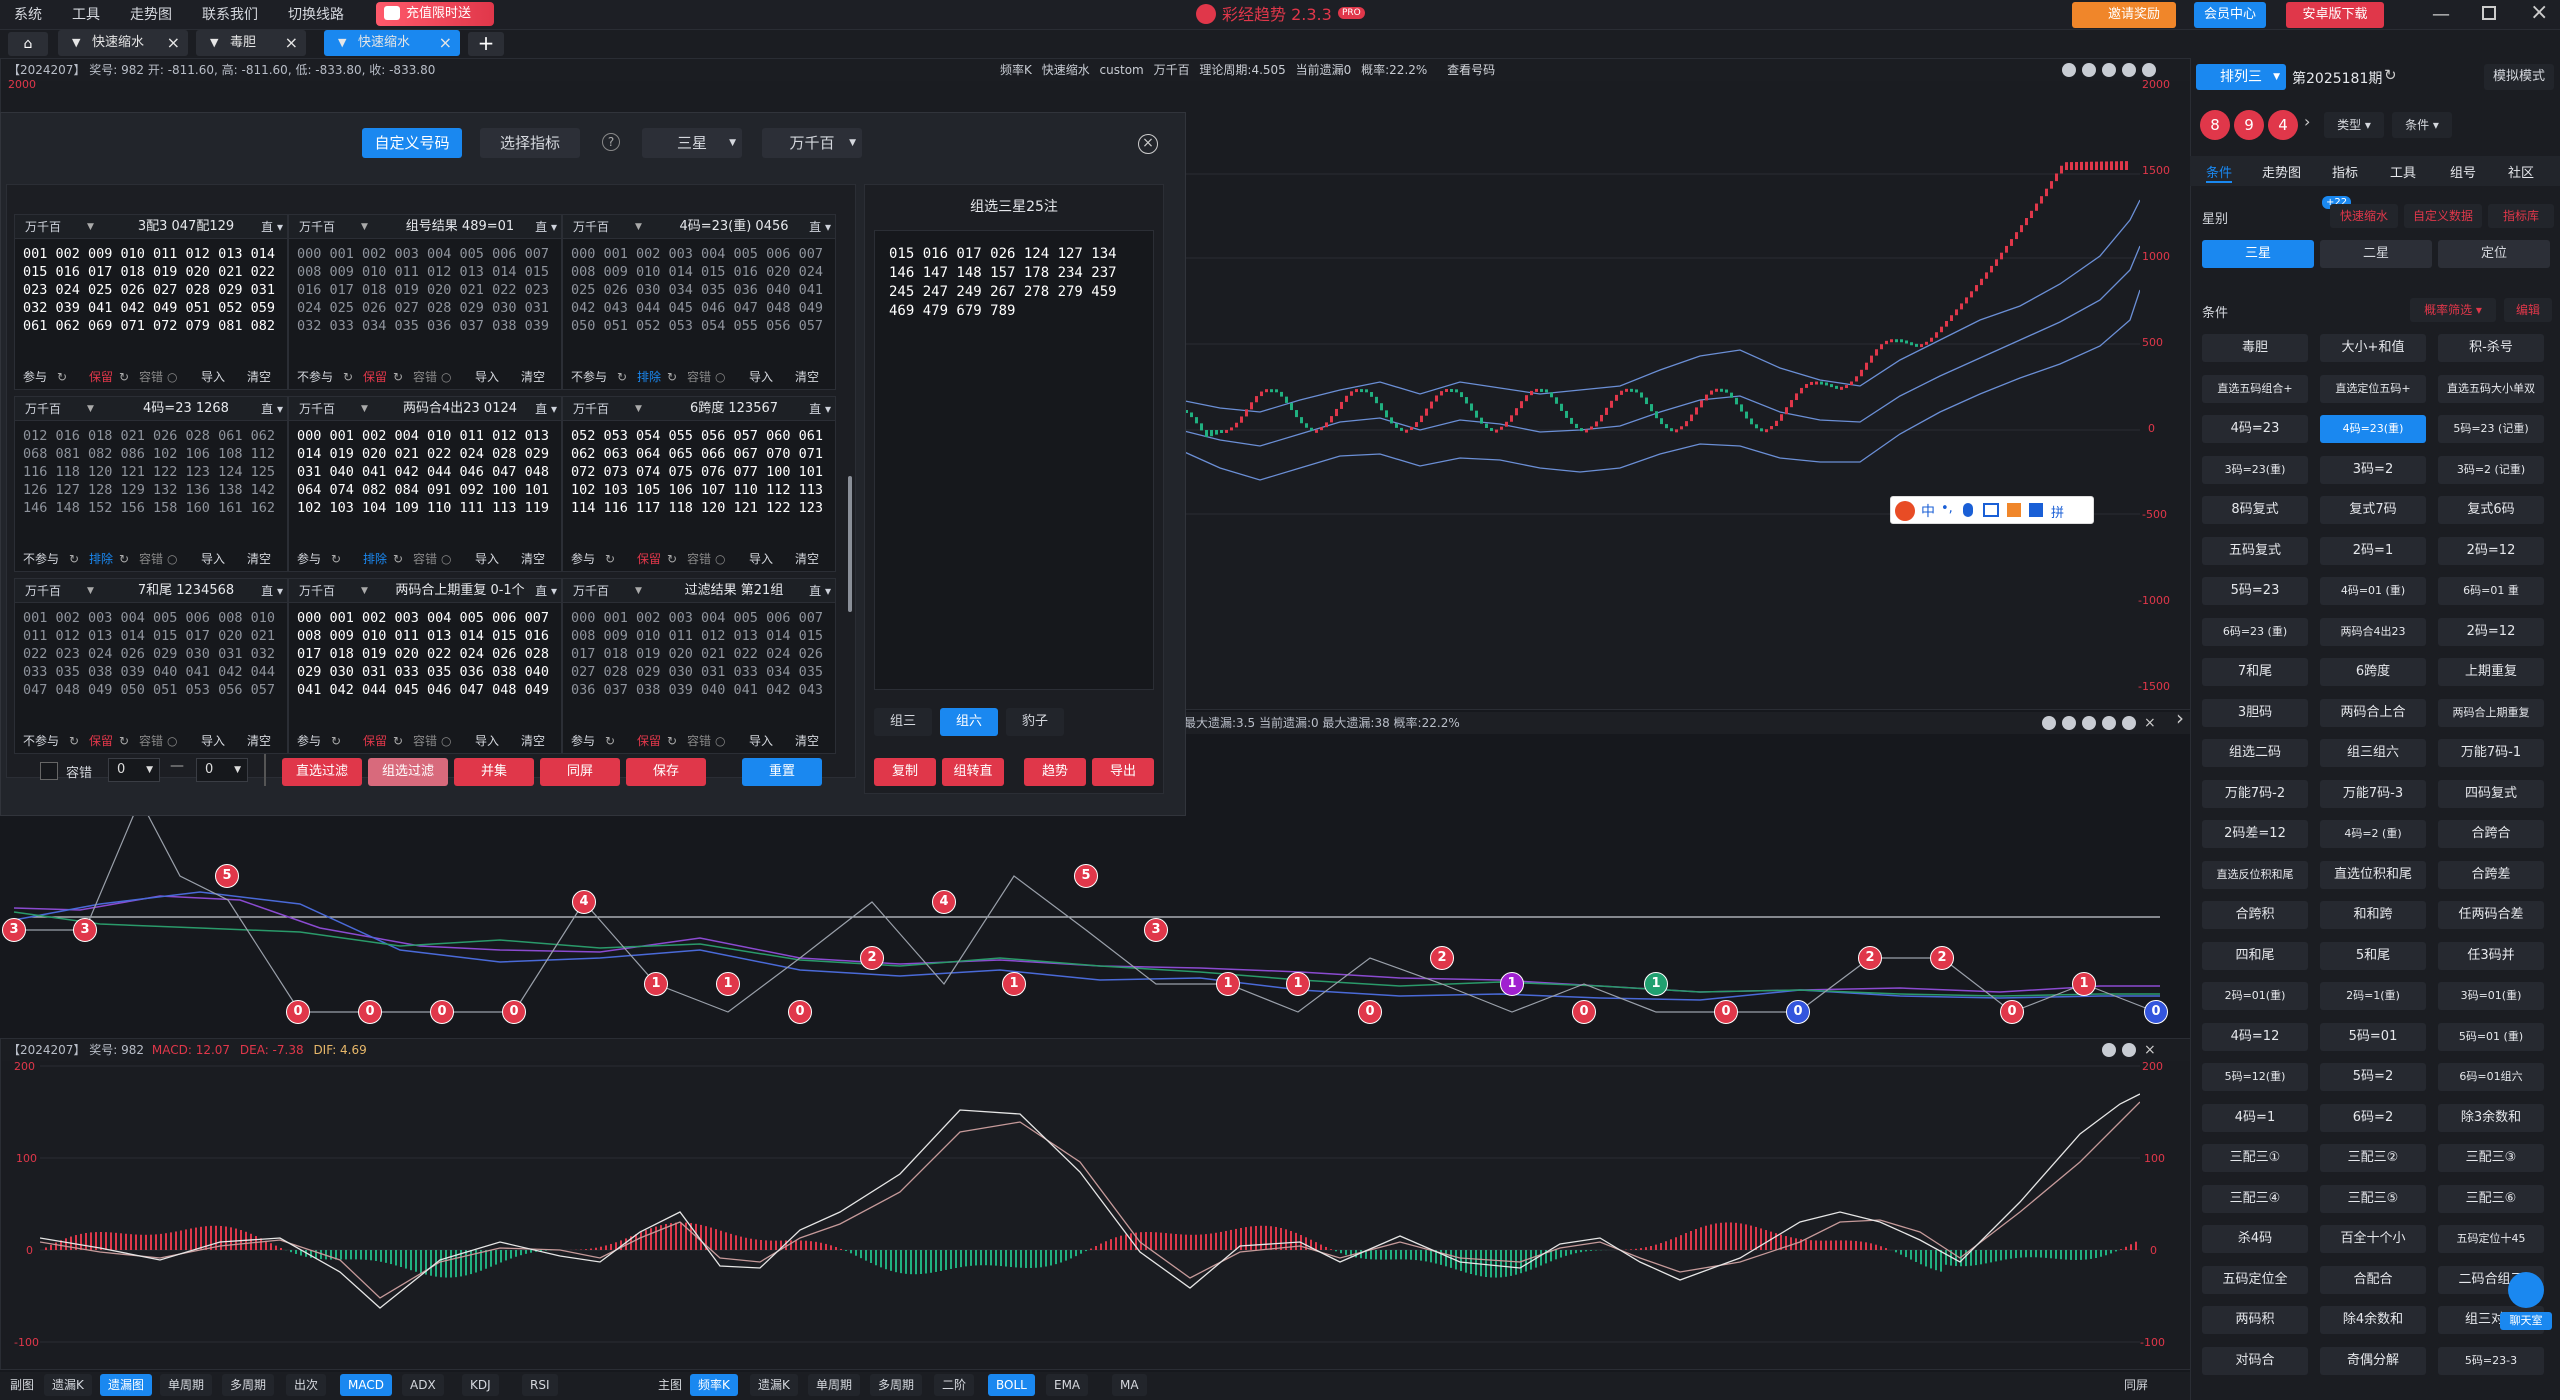 This screenshot has height=1400, width=2560. I want to click on condition-item: 两码合4出23, so click(2373, 631).